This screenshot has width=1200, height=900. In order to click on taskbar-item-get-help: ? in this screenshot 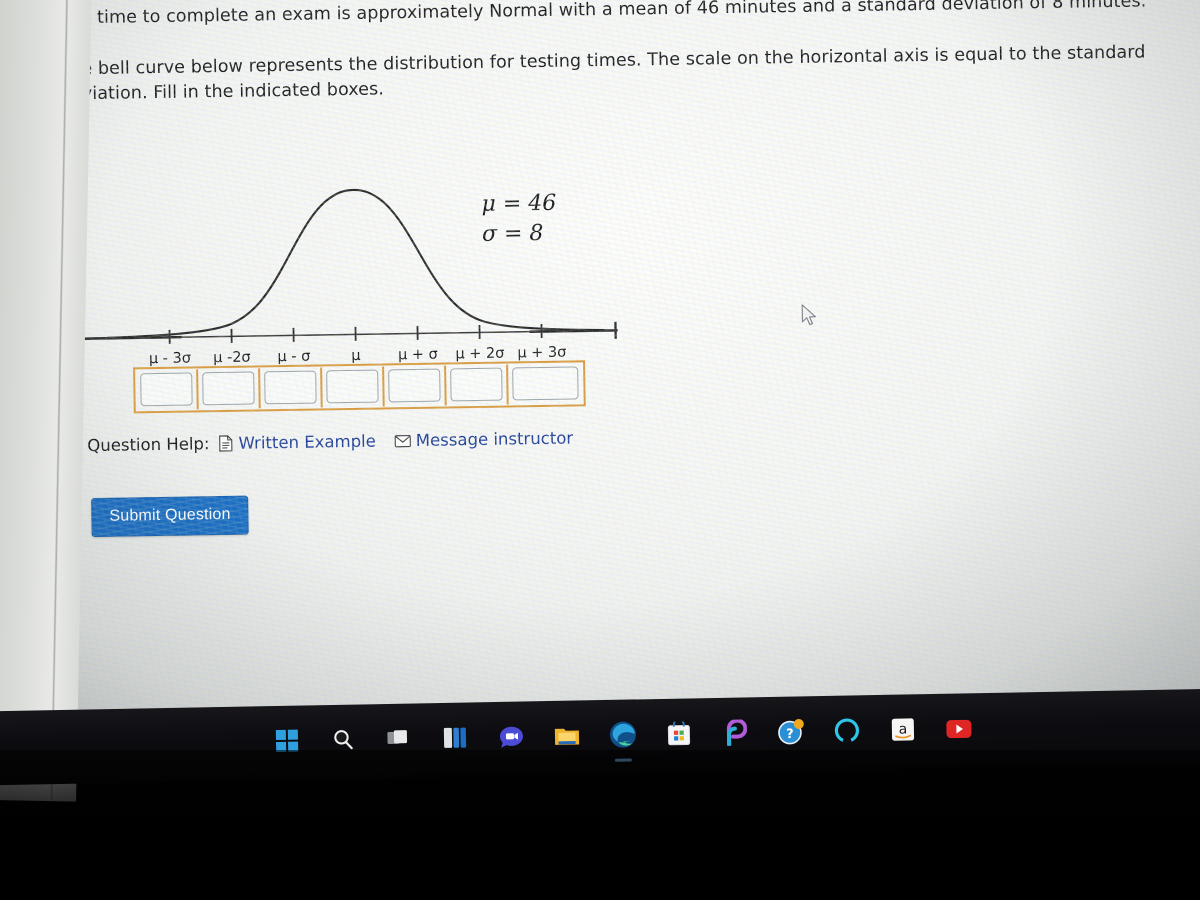, I will do `click(791, 733)`.